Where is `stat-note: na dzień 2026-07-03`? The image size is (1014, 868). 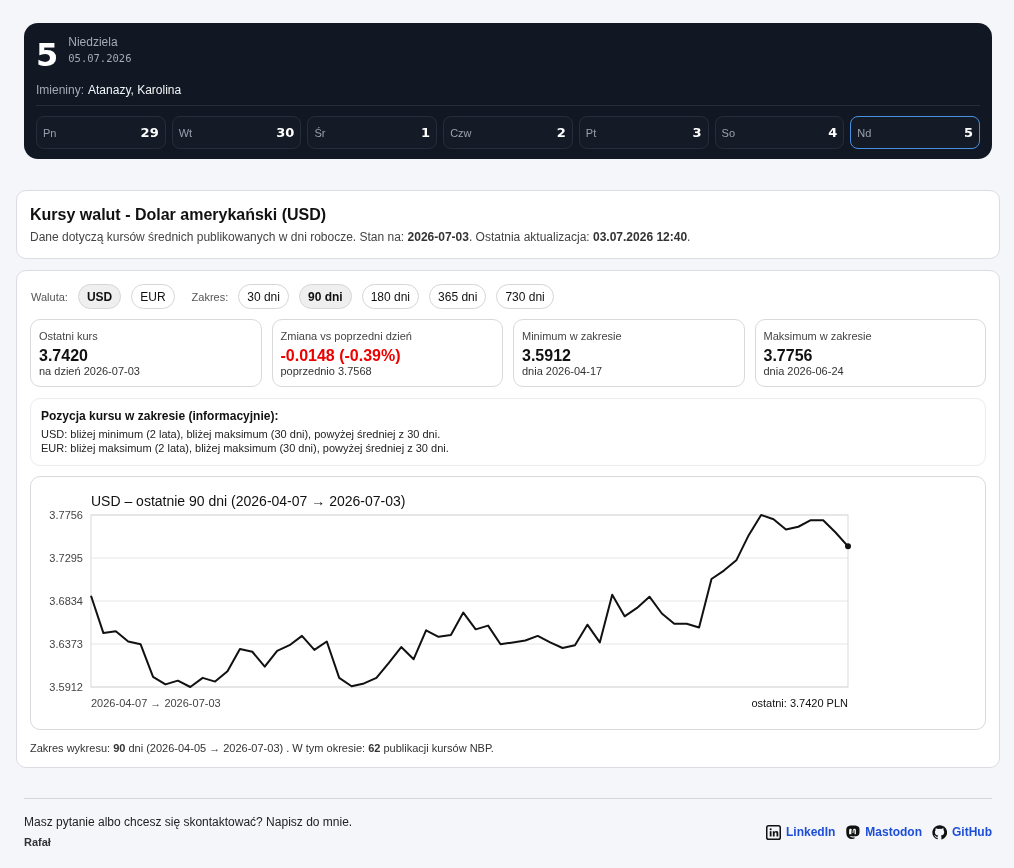
stat-note: na dzień 2026-07-03 is located at coordinates (90, 371).